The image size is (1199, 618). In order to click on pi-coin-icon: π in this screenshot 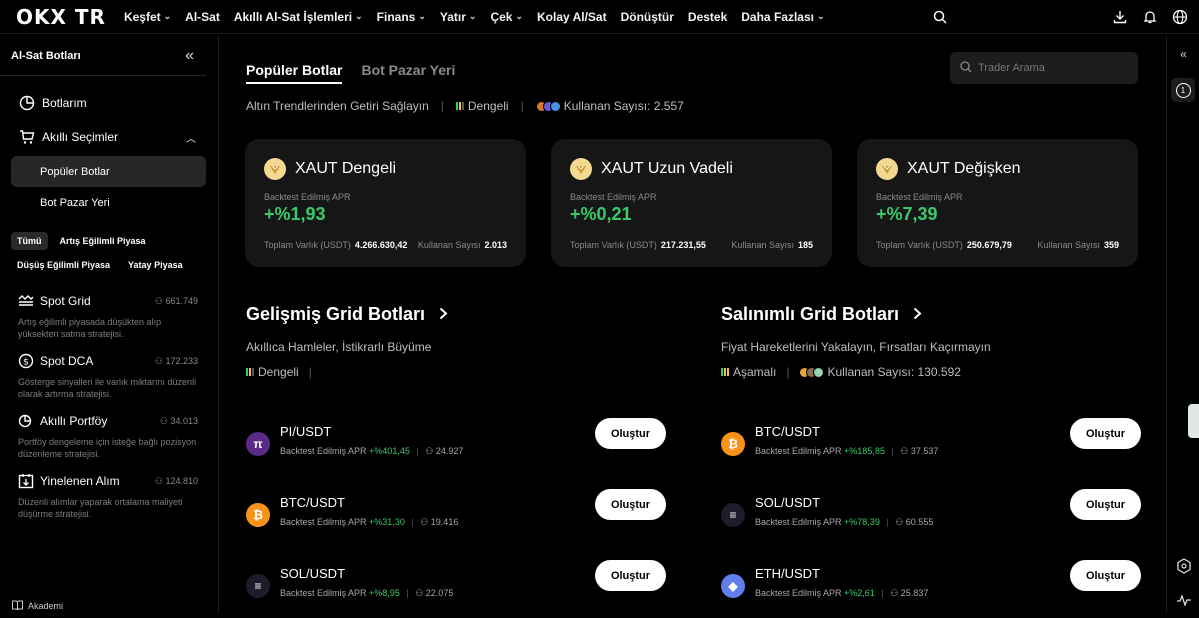, I will do `click(258, 444)`.